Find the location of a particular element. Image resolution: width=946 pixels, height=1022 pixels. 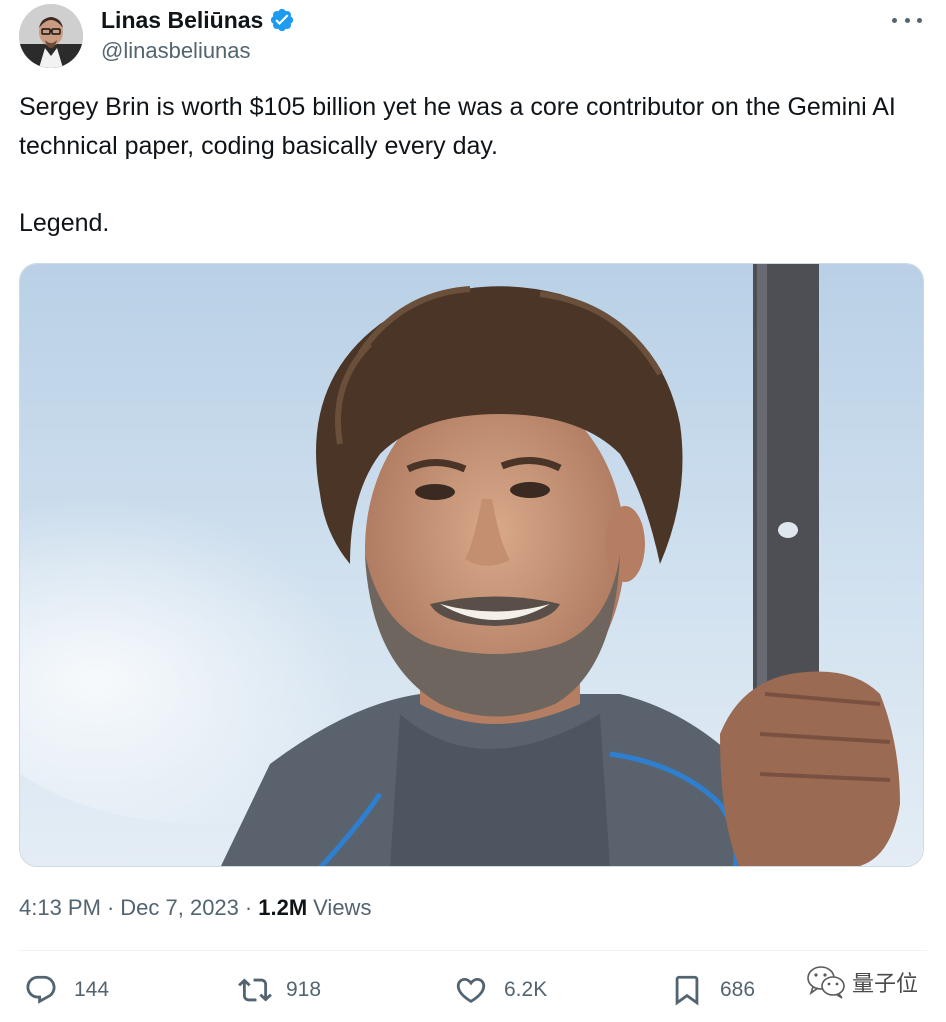

avatar-portrait-image is located at coordinates (51, 36).